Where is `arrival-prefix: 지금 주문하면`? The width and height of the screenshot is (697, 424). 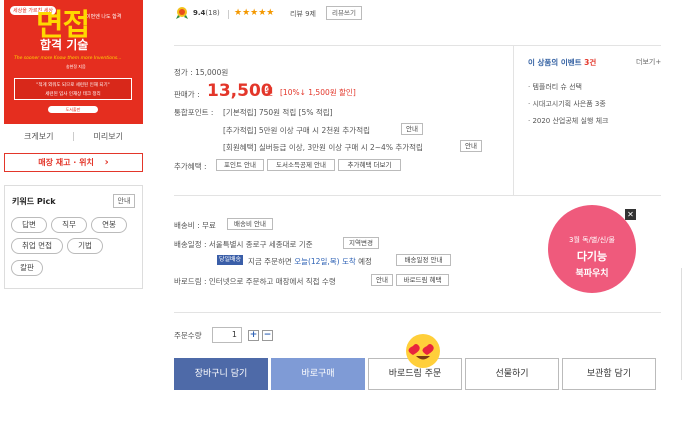
arrival-prefix: 지금 주문하면 is located at coordinates (270, 261).